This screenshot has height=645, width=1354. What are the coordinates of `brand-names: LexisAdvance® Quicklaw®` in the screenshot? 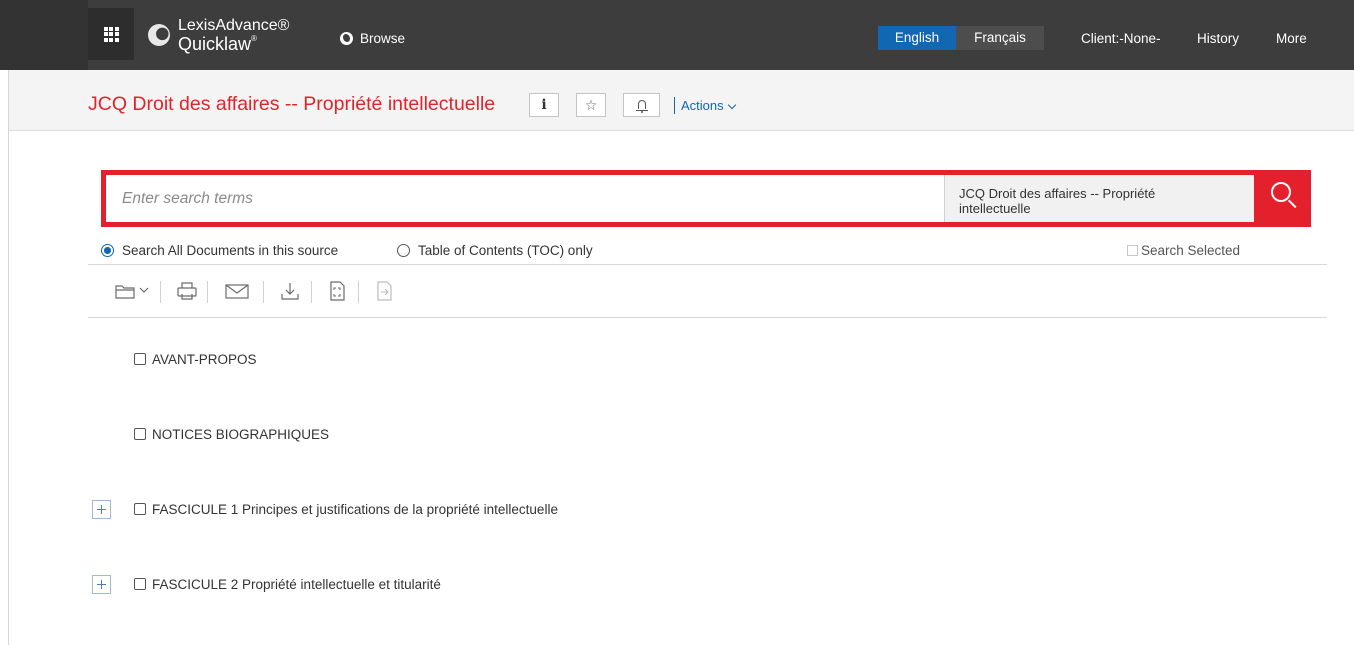 It's located at (234, 35).